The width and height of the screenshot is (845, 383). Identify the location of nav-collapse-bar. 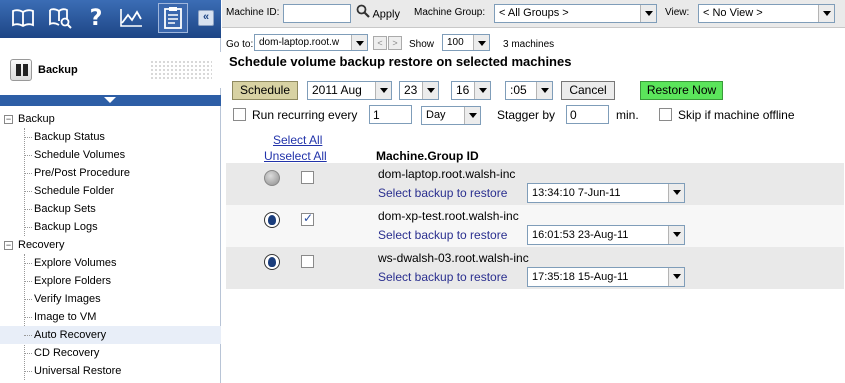
(110, 100).